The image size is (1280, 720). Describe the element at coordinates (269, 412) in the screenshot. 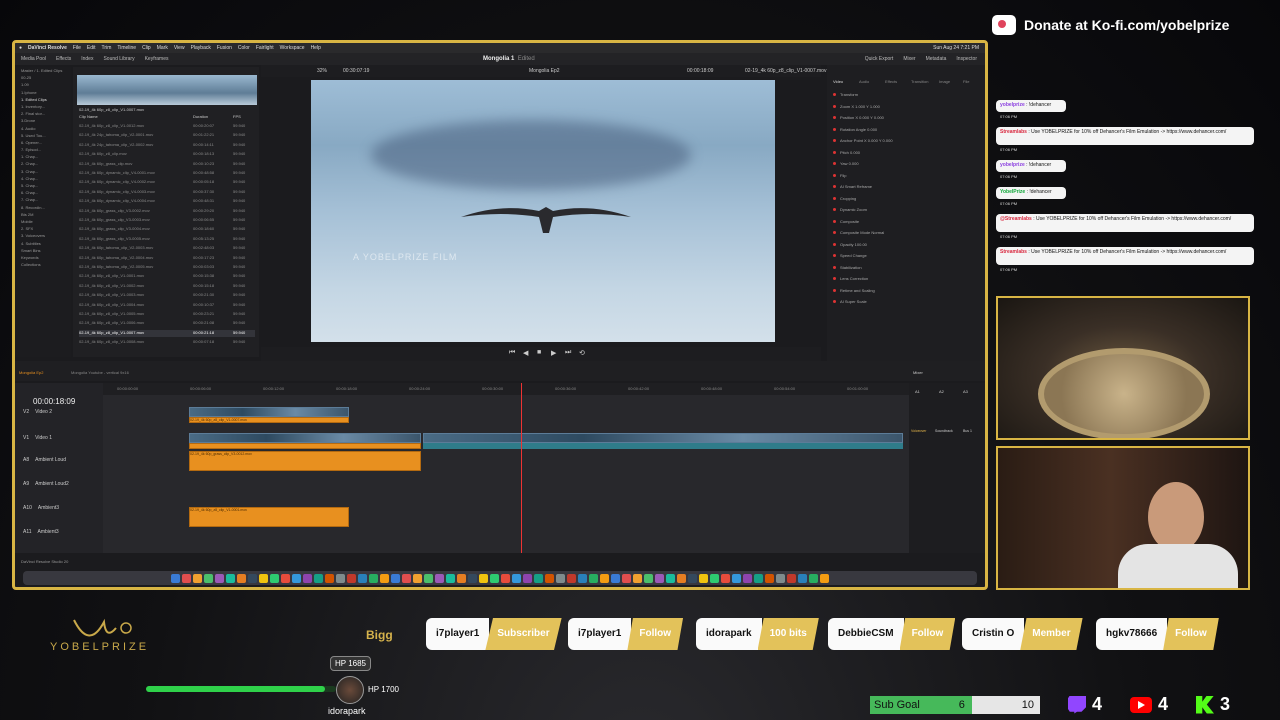

I see `v2-clip-thumbnail` at that location.